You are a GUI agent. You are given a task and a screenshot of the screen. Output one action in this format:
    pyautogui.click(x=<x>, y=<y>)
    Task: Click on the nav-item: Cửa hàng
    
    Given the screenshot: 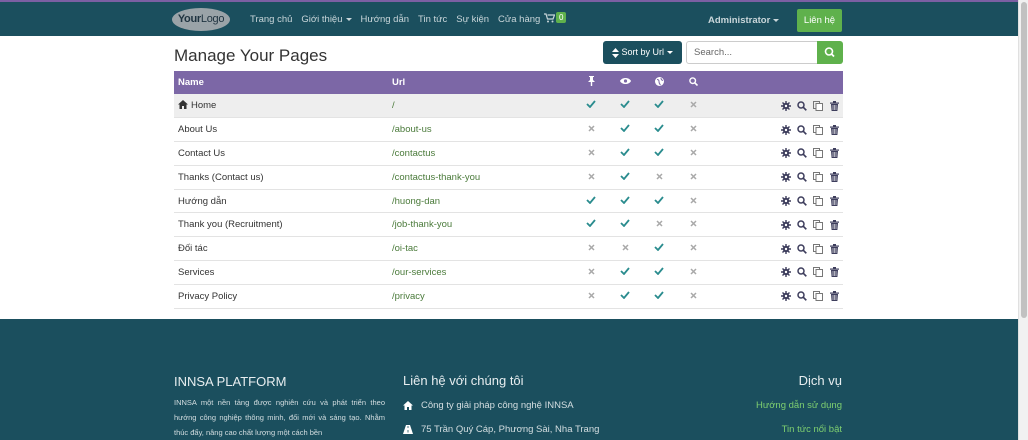 What is the action you would take?
    pyautogui.click(x=519, y=19)
    